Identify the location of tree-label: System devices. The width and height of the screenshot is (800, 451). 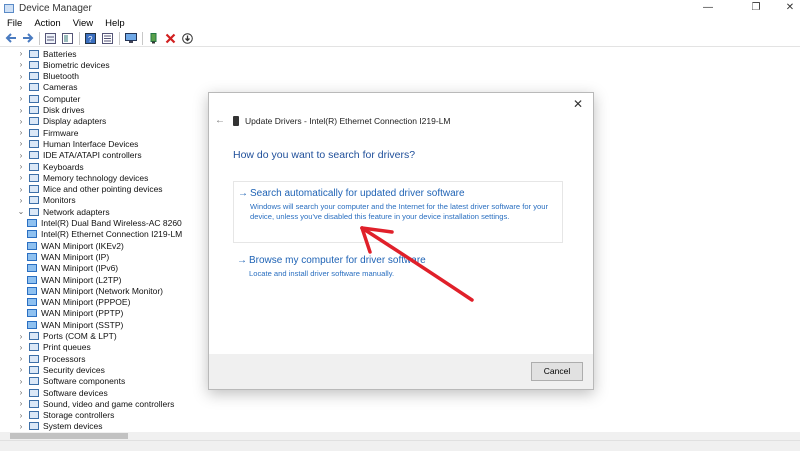
(73, 426).